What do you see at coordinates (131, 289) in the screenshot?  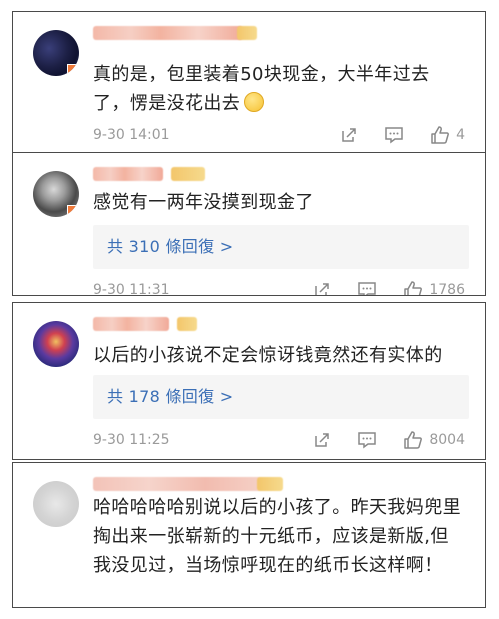 I see `timestamp: 9-30 11:31` at bounding box center [131, 289].